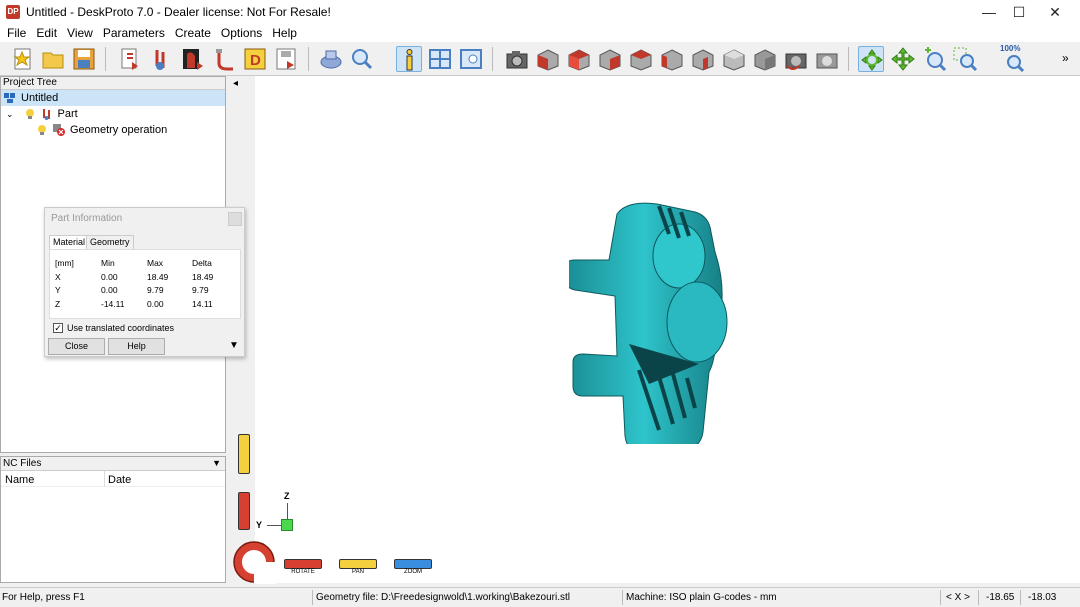 This screenshot has width=1080, height=607. I want to click on dropdown-arrow-icon: ▼, so click(216, 463).